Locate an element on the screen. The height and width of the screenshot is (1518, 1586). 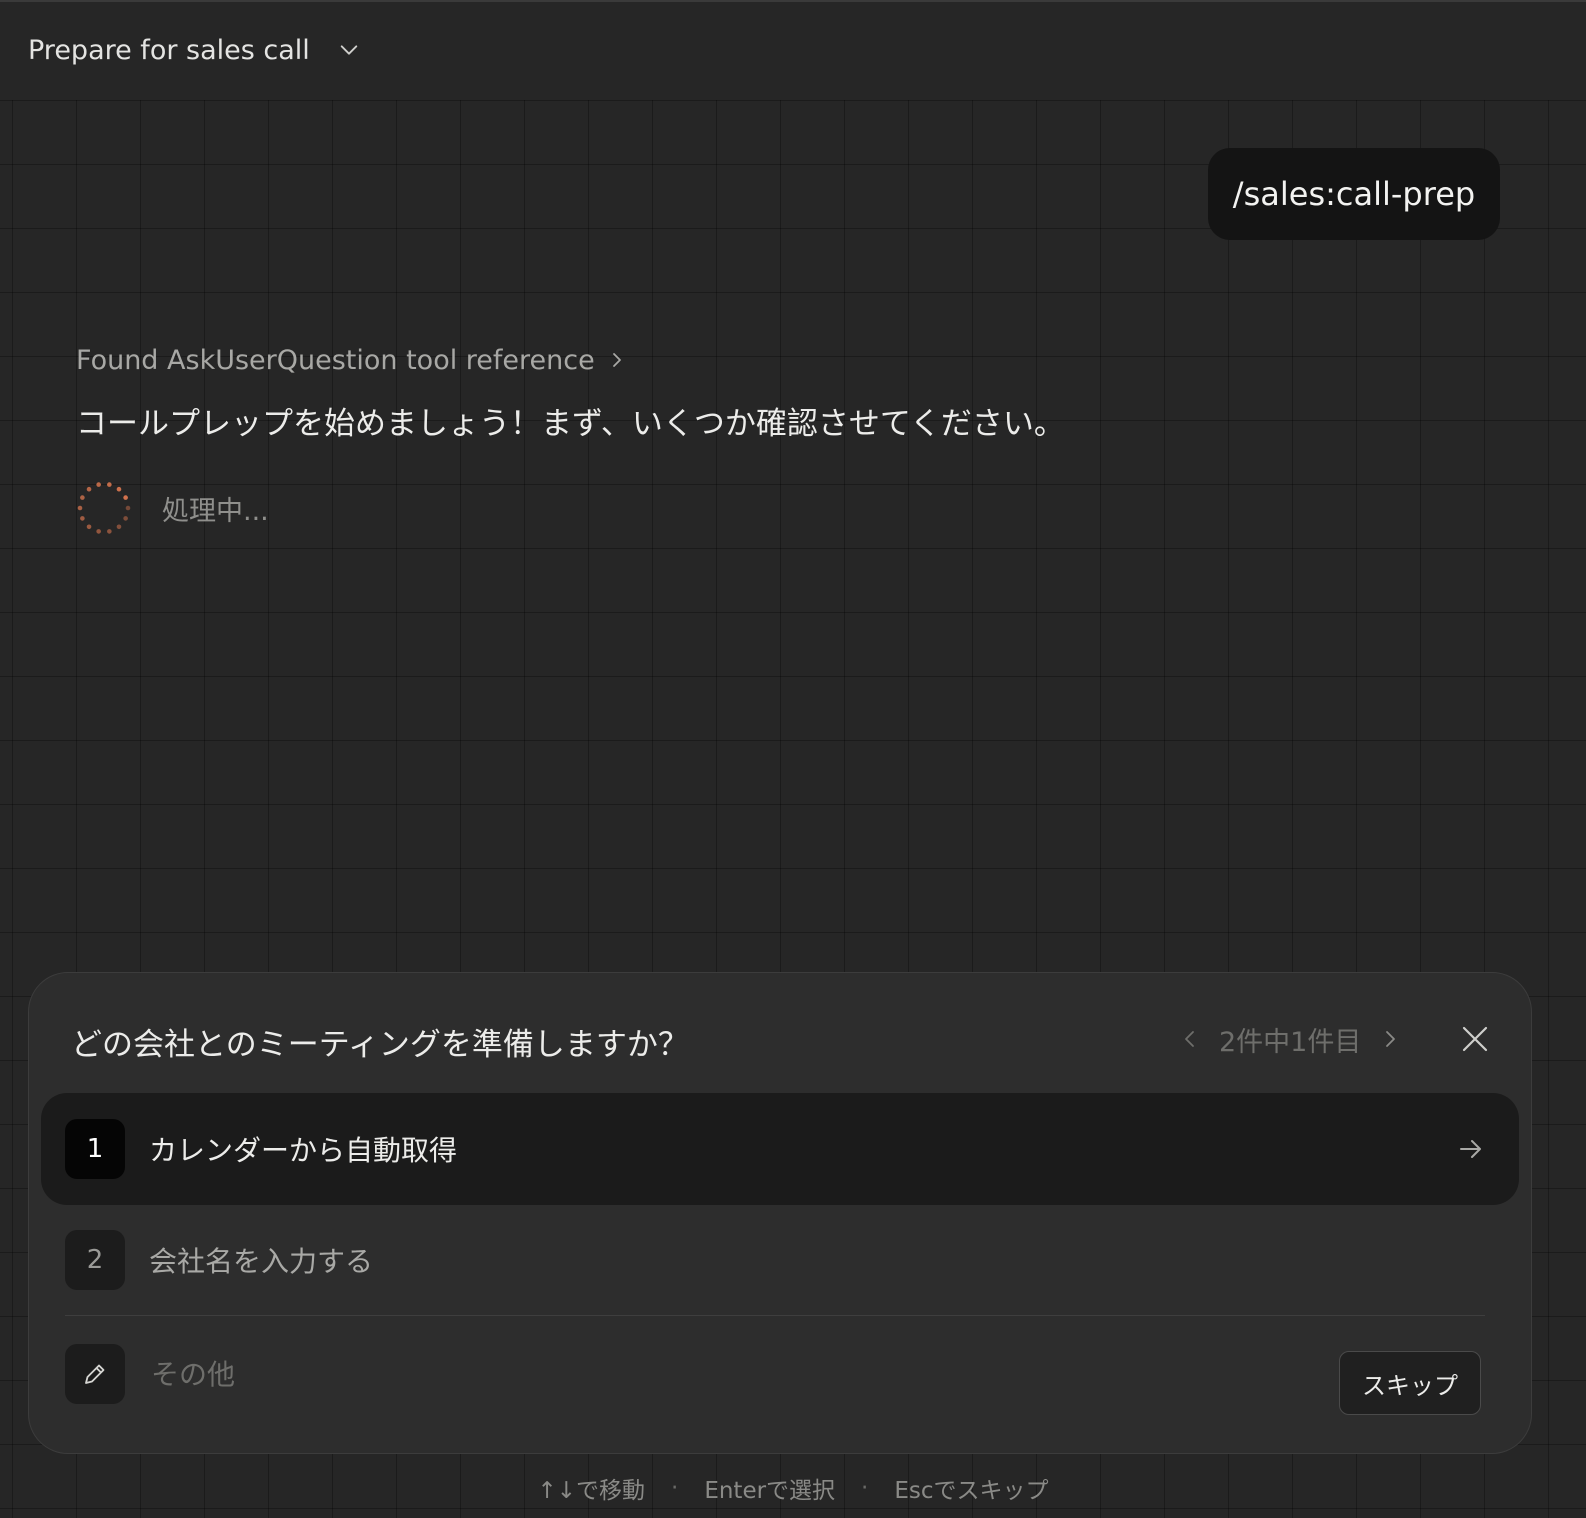
pencil-icon is located at coordinates (95, 1374).